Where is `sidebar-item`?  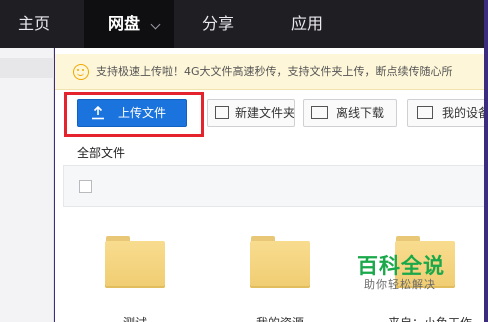
sidebar-item is located at coordinates (27, 68).